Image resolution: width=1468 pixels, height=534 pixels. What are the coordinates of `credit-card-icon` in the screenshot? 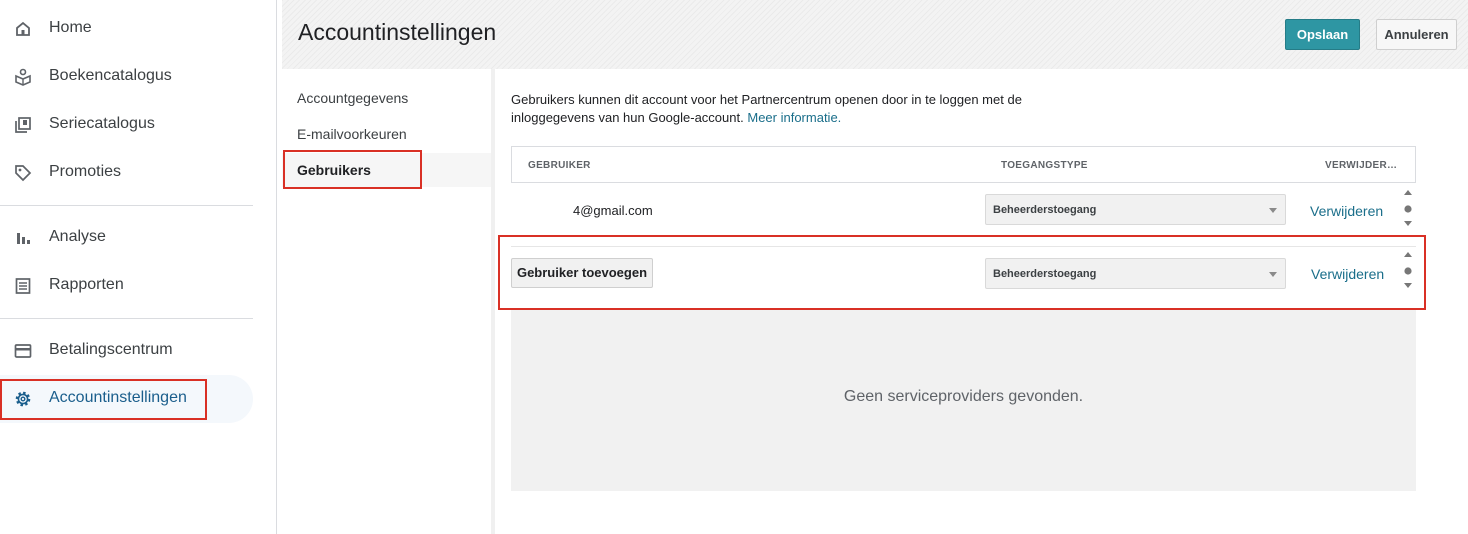 It's located at (23, 351).